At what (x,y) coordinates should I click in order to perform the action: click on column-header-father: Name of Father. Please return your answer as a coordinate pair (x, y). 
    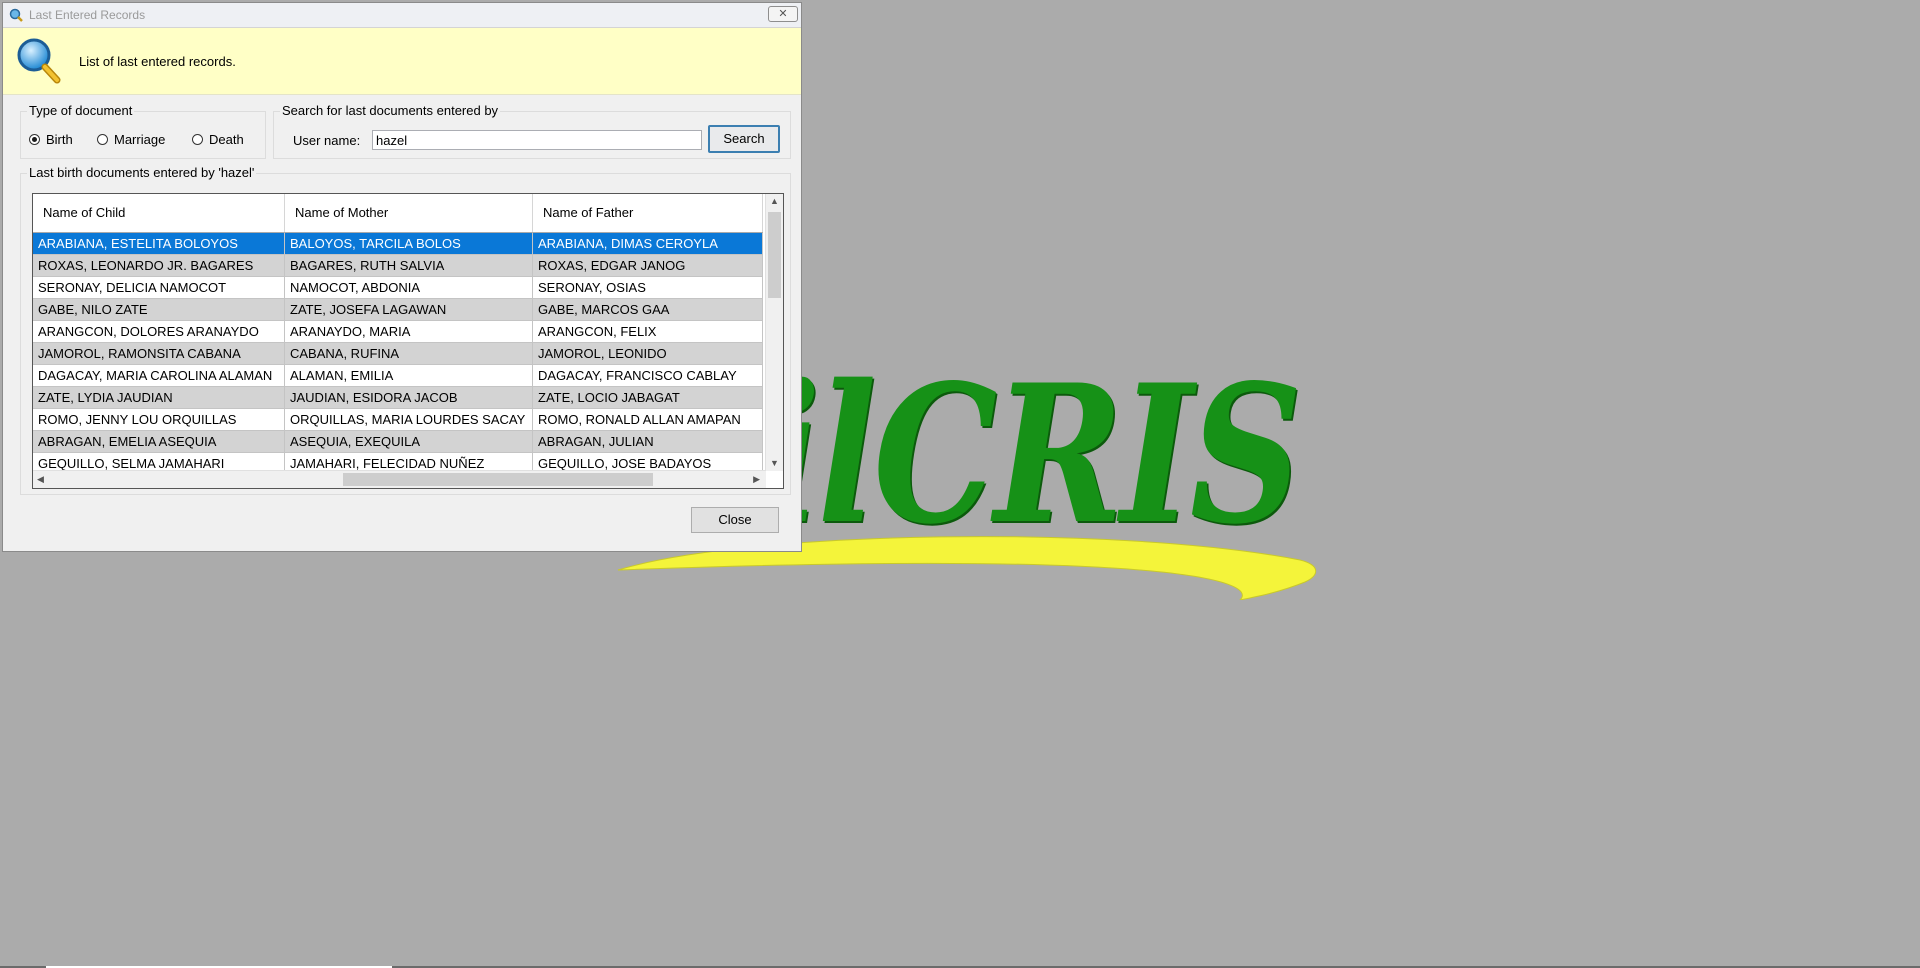
    Looking at the image, I should click on (648, 213).